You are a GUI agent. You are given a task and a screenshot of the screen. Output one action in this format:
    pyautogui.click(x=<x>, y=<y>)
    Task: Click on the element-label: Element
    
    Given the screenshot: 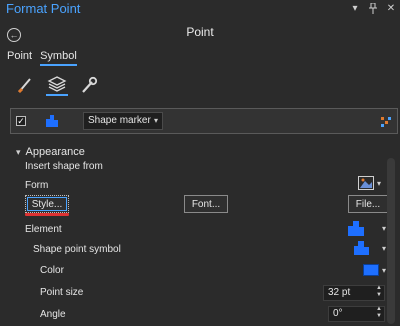 What is the action you would take?
    pyautogui.click(x=43, y=229)
    